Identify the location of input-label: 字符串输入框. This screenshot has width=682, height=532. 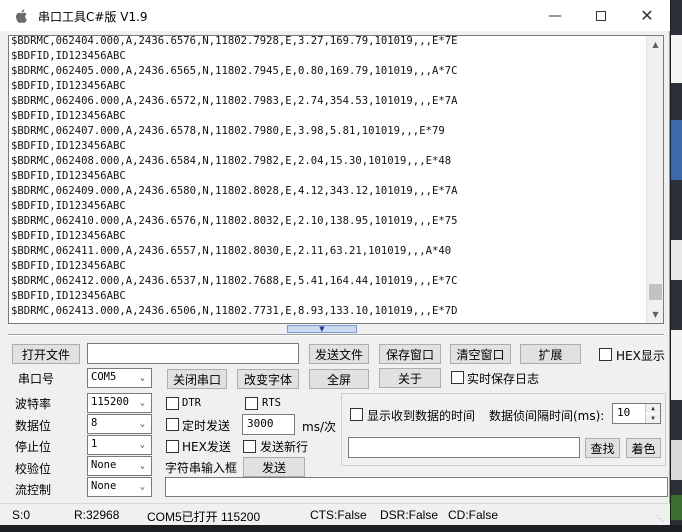
(201, 468).